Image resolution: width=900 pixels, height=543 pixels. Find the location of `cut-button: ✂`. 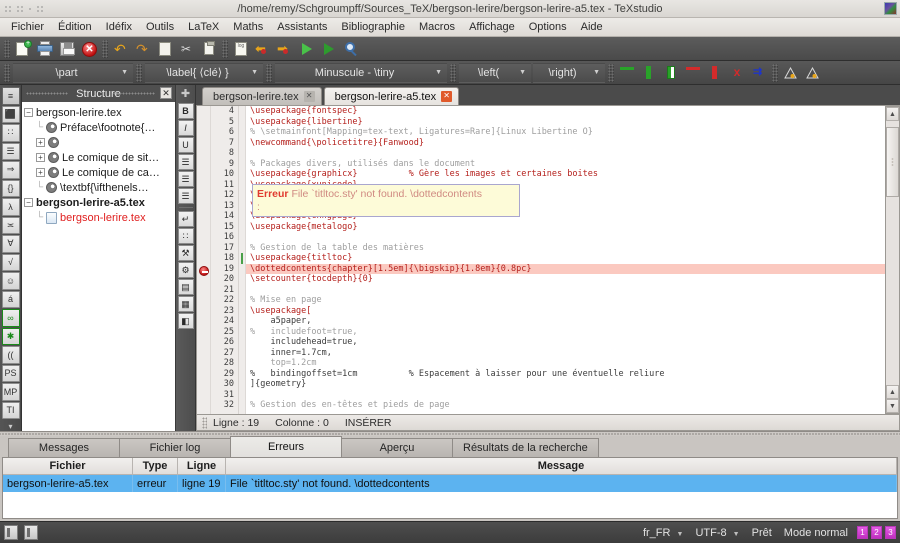

cut-button: ✂ is located at coordinates (187, 49).